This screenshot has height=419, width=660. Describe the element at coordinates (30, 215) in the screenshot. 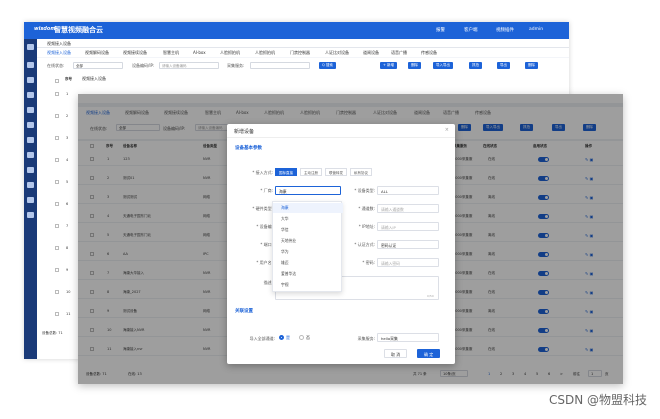

I see `file-icon` at that location.